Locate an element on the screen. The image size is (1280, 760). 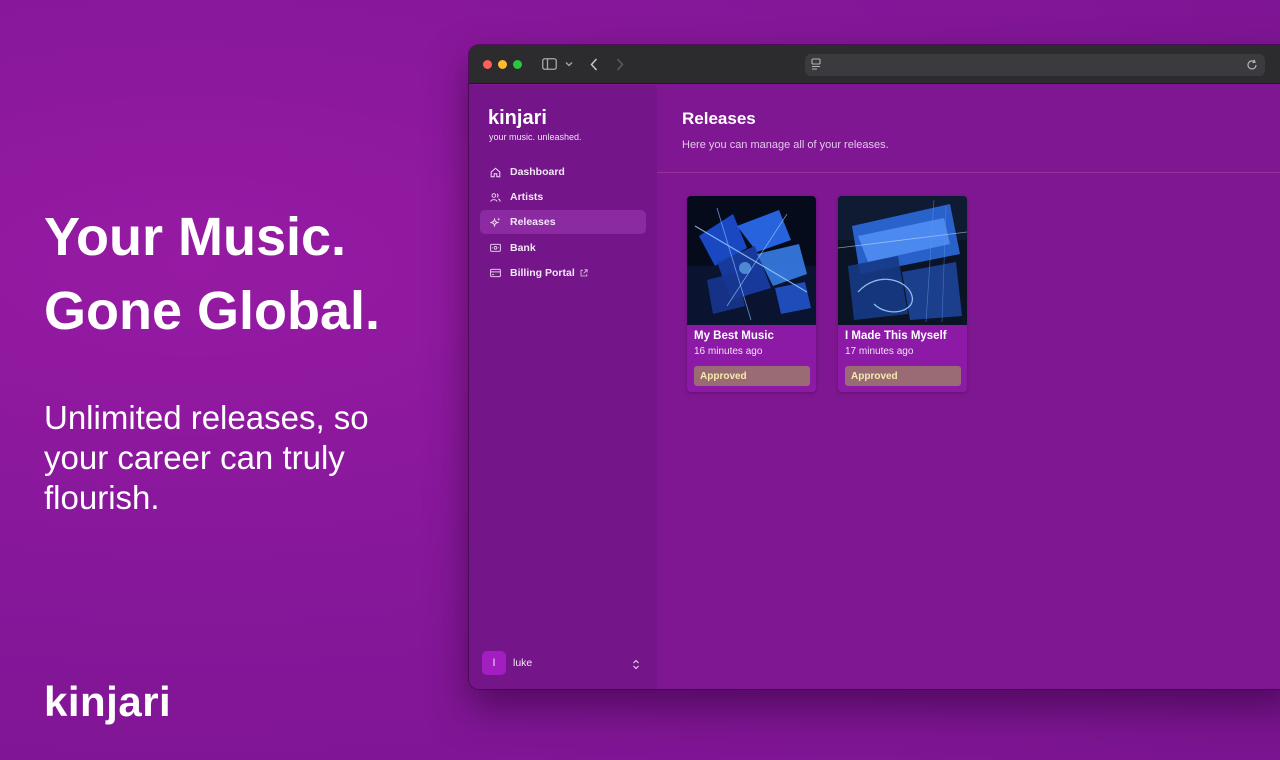
sparkles-icon is located at coordinates (495, 222).